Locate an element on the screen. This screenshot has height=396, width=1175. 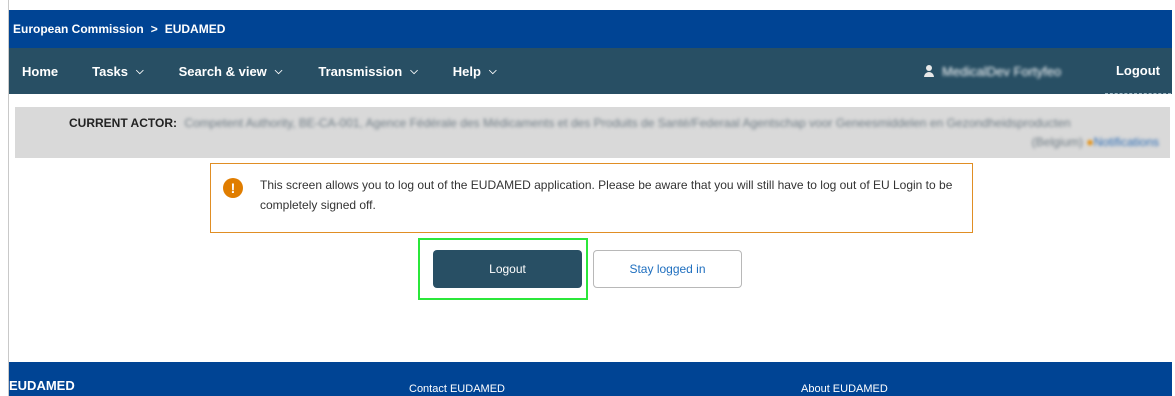
nav-help: Help ⌵ is located at coordinates (475, 71).